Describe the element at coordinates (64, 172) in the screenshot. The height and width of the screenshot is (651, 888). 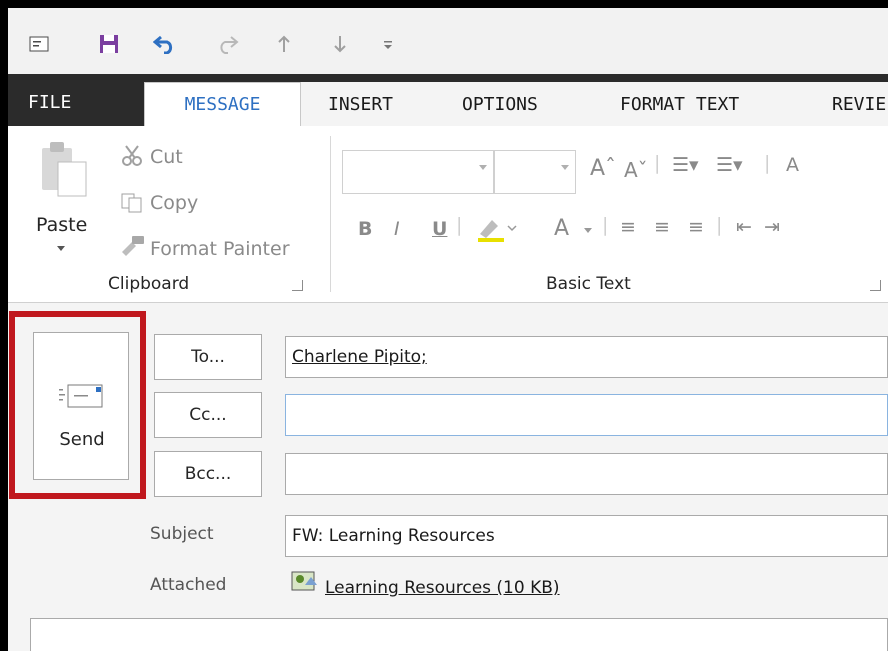
I see `paste-icon` at that location.